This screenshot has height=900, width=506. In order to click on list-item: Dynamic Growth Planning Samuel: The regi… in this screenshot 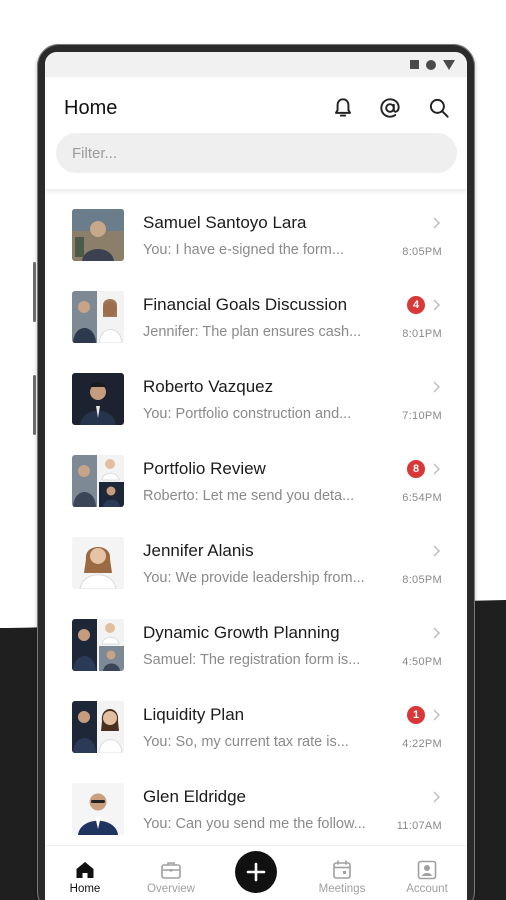, I will do `click(256, 648)`.